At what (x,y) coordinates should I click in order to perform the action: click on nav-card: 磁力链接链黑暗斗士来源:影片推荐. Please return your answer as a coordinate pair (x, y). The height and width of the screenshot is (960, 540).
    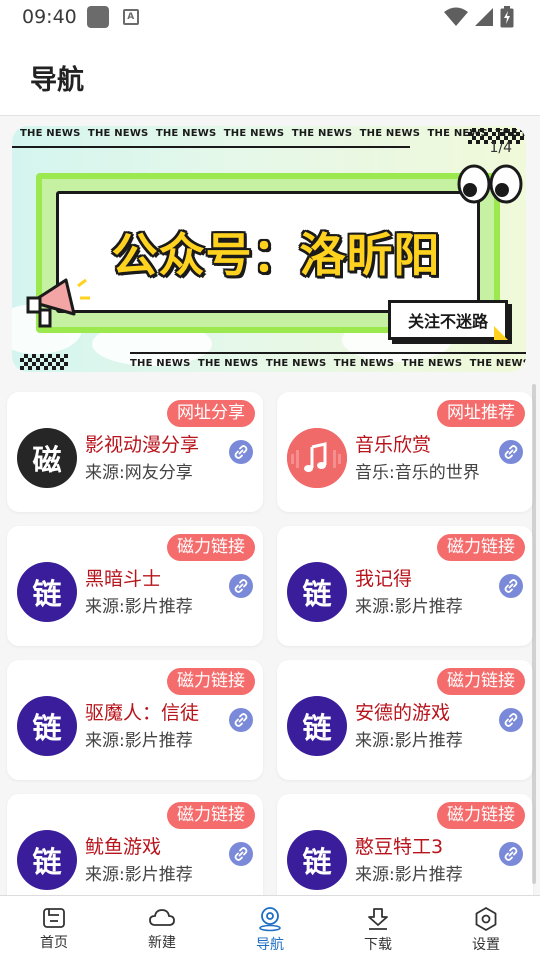
    Looking at the image, I should click on (135, 586).